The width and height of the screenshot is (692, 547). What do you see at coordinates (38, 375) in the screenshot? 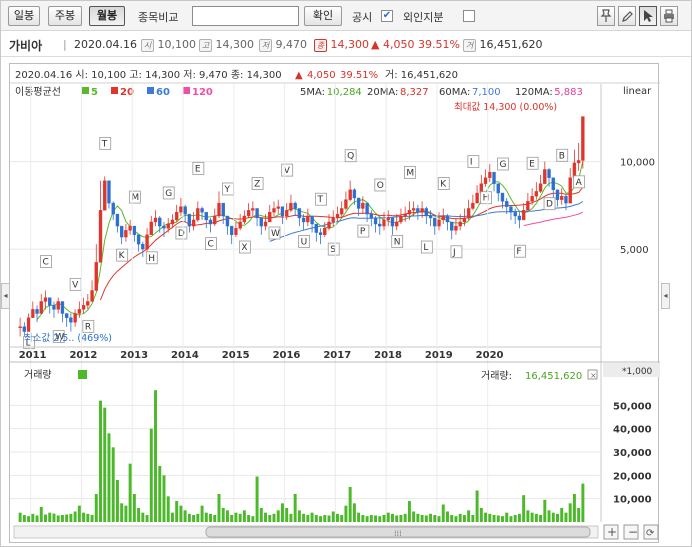
I see `volume-panel-title: 거래량` at bounding box center [38, 375].